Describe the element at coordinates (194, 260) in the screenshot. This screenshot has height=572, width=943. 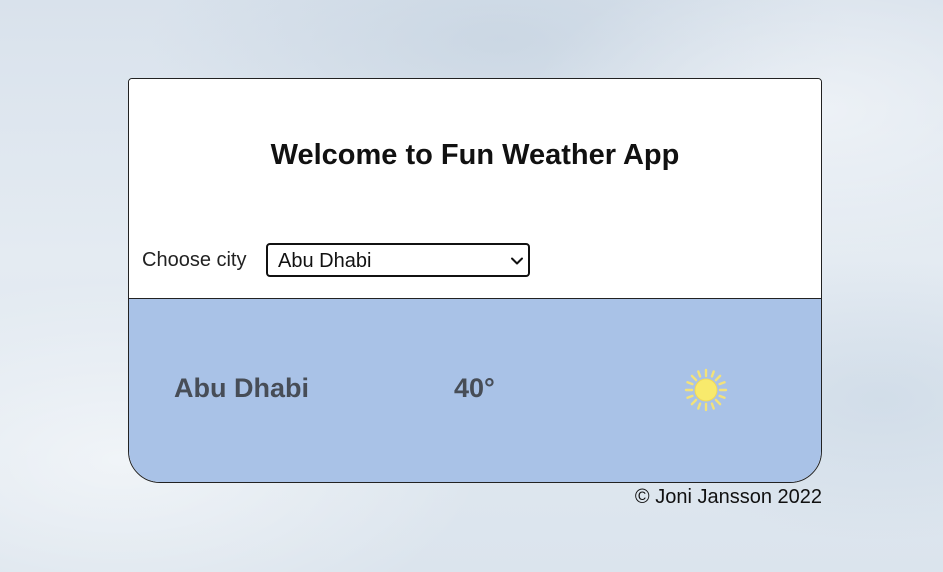
I see `city-select-label: Choose city` at that location.